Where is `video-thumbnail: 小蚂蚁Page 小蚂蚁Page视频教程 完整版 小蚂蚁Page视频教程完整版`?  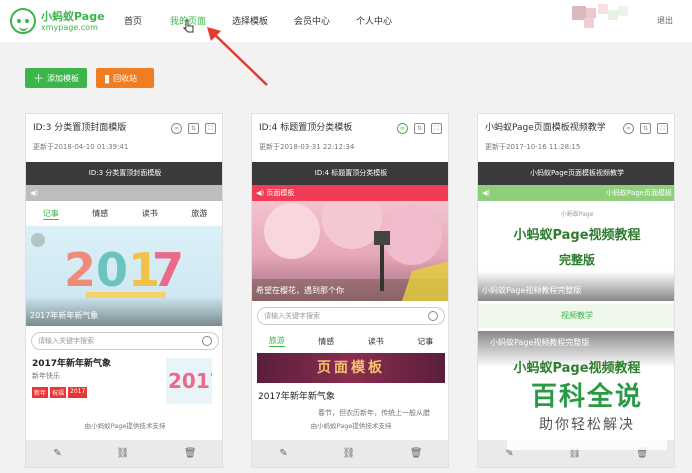 video-thumbnail: 小蚂蚁Page 小蚂蚁Page视频教程 完整版 小蚂蚁Page视频教程完整版 is located at coordinates (576, 251).